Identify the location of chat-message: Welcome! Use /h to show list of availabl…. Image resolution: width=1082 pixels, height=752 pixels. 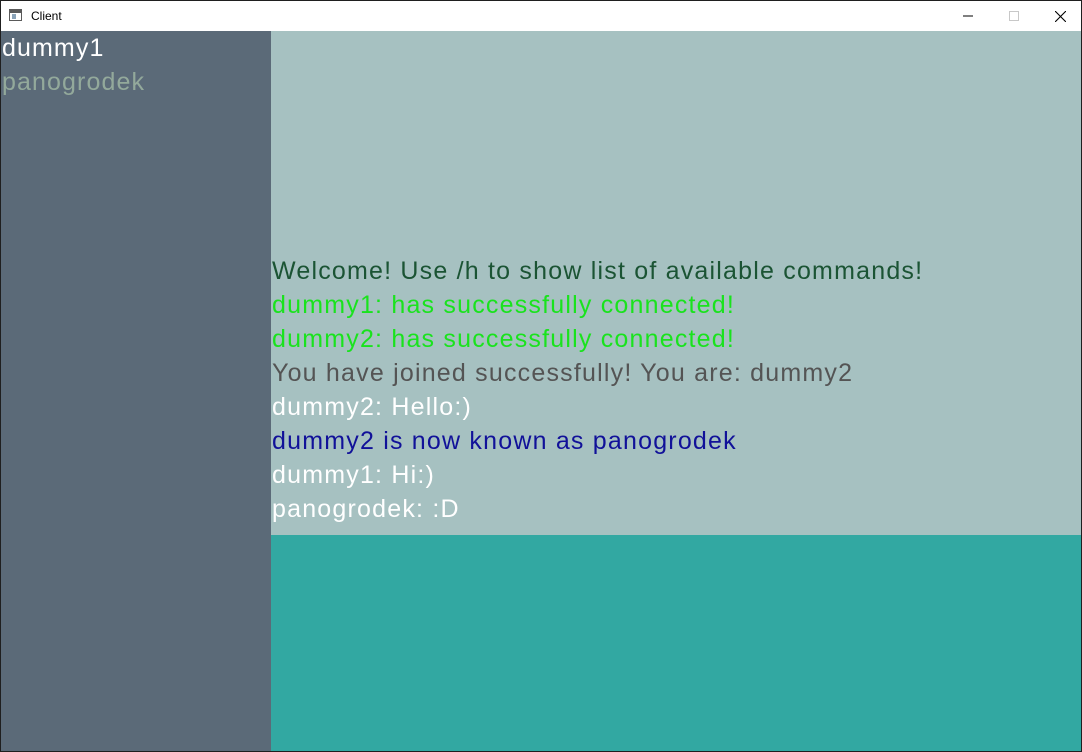
(598, 271).